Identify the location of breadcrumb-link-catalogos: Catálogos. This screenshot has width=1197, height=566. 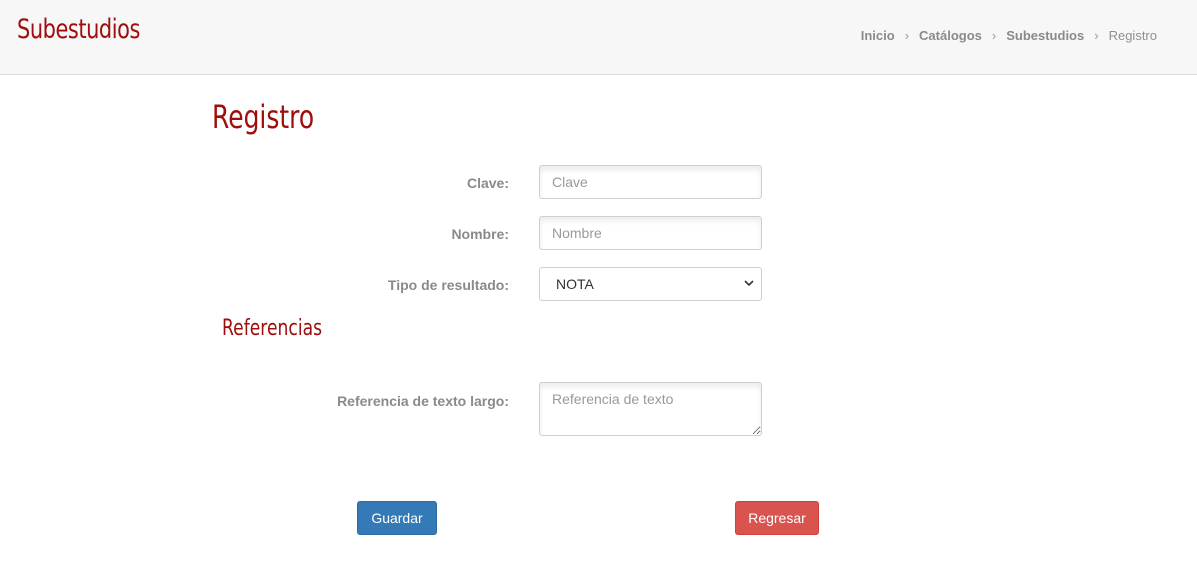
(950, 35).